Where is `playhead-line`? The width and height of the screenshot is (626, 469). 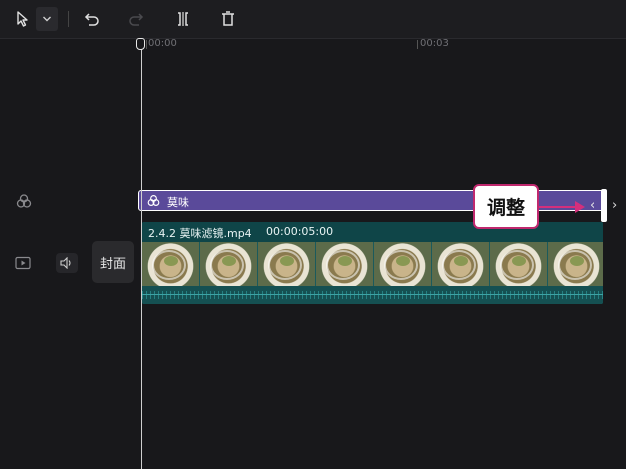
playhead-line is located at coordinates (141, 258).